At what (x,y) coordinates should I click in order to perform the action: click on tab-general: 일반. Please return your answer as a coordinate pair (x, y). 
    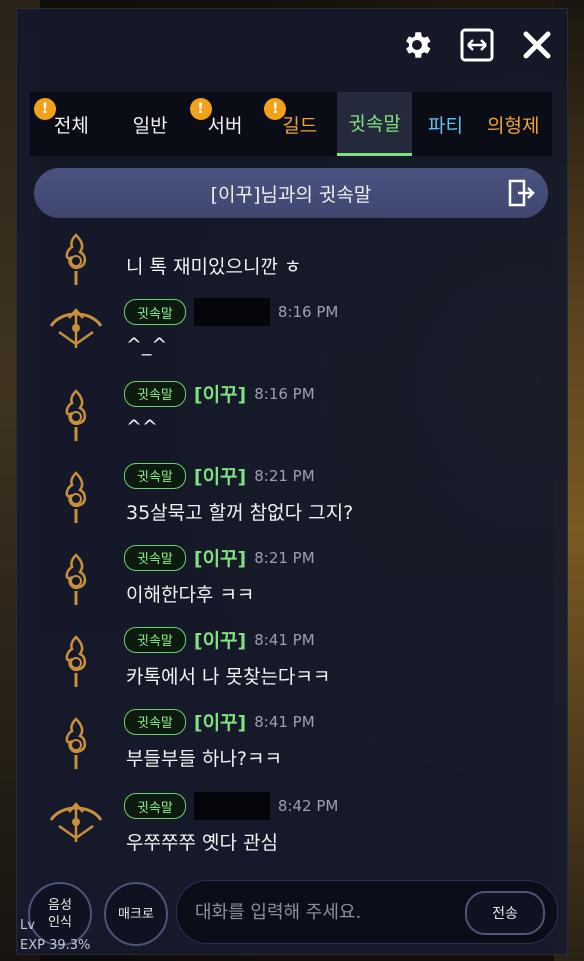
    Looking at the image, I should click on (150, 124).